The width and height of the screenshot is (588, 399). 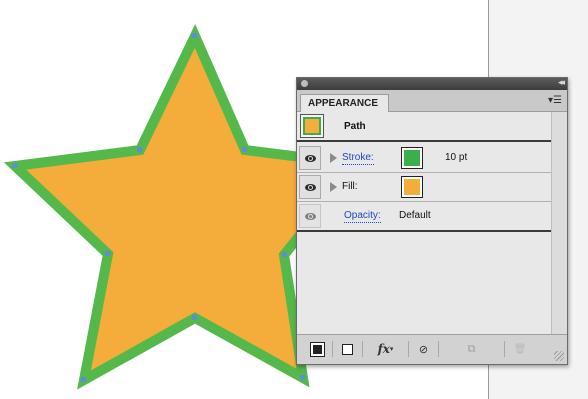 I want to click on duplicate-icon: ⧉, so click(x=471, y=348).